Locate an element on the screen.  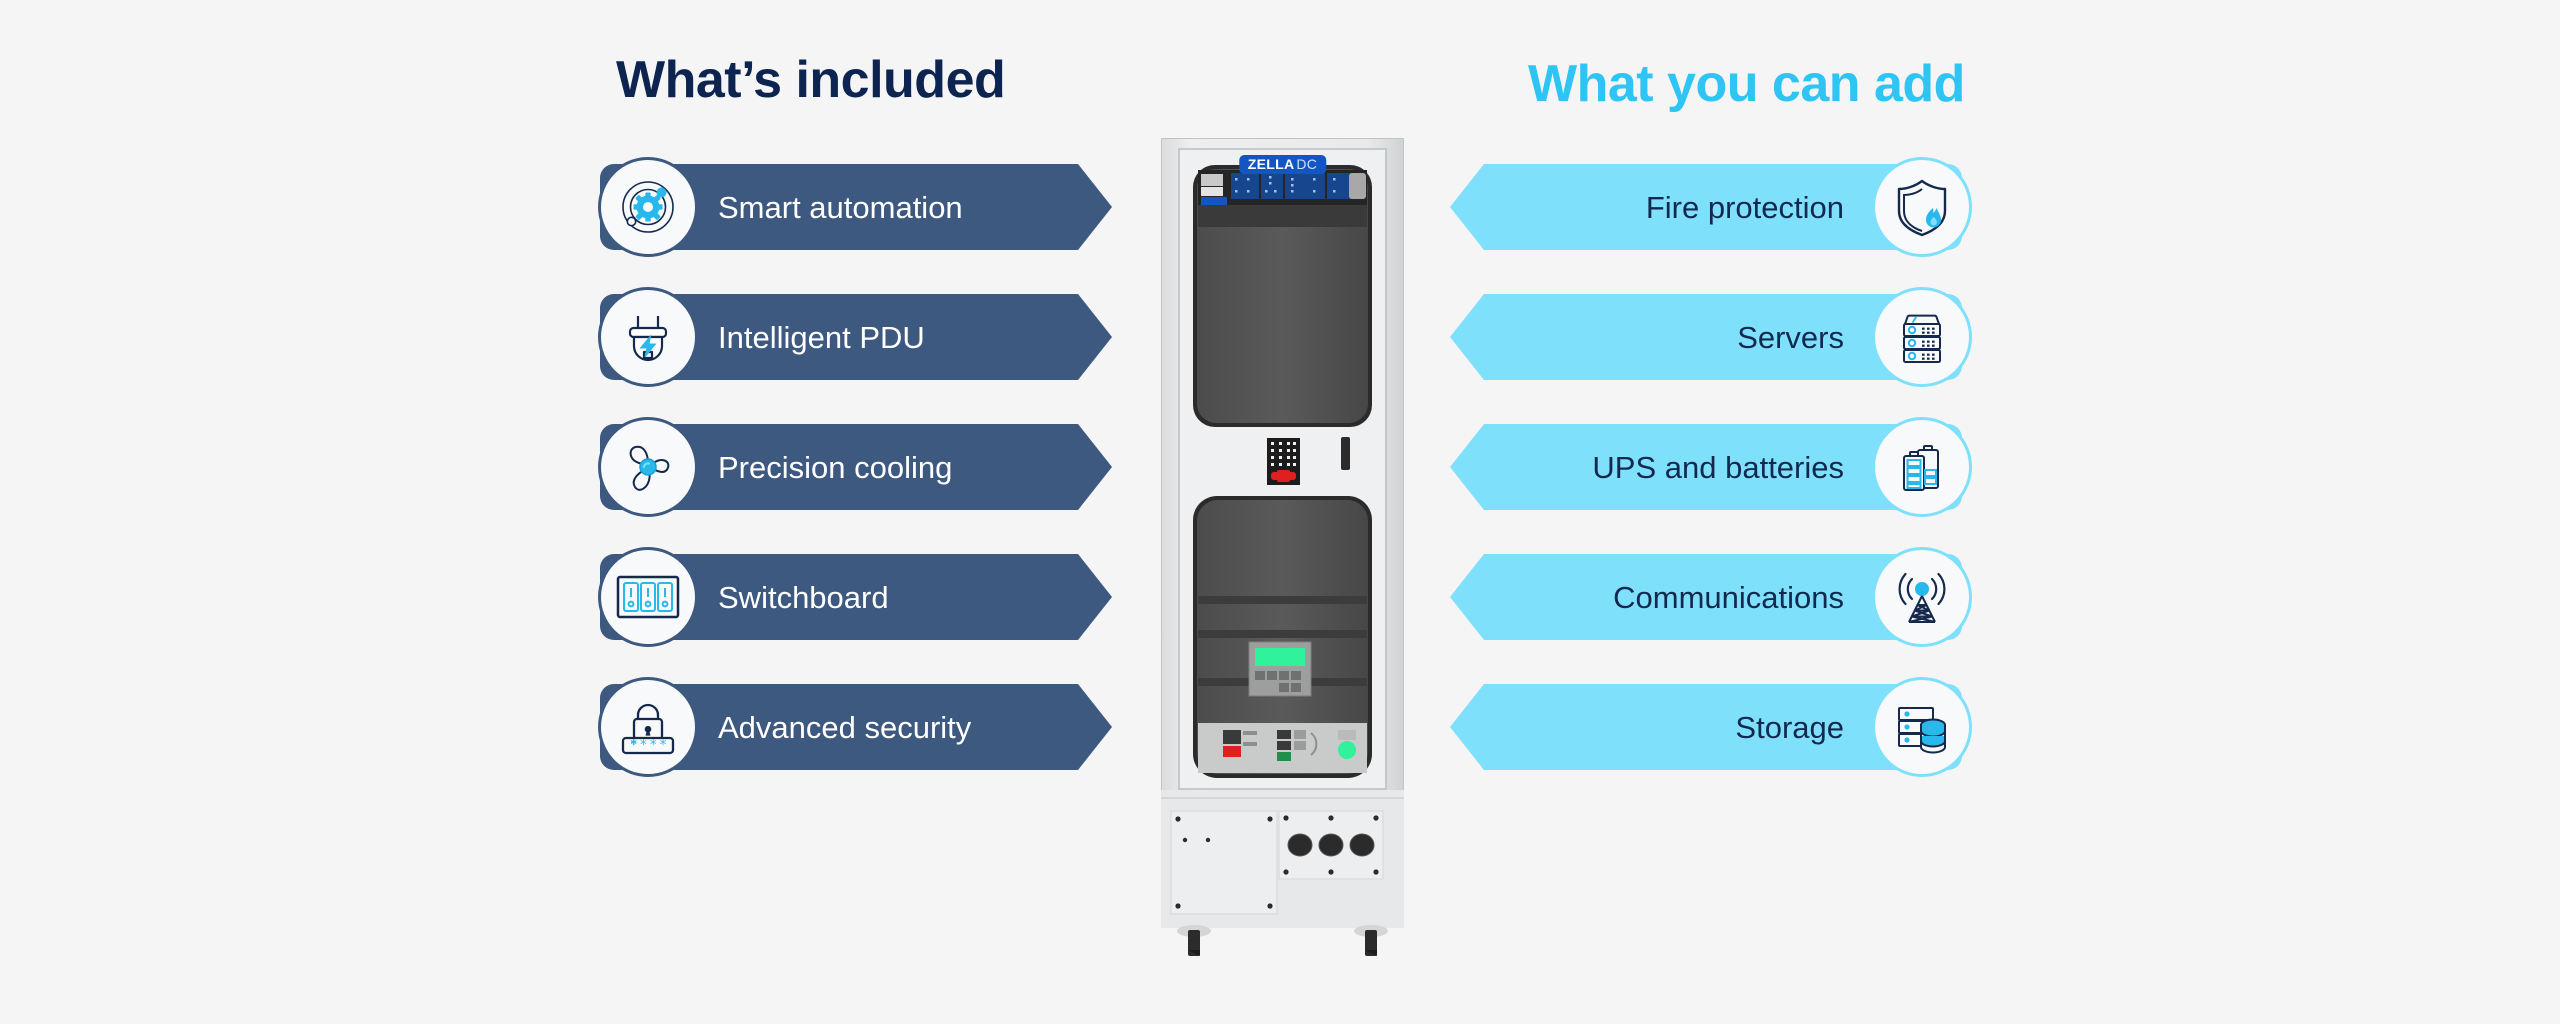
radio-tower-icon is located at coordinates (1922, 597).